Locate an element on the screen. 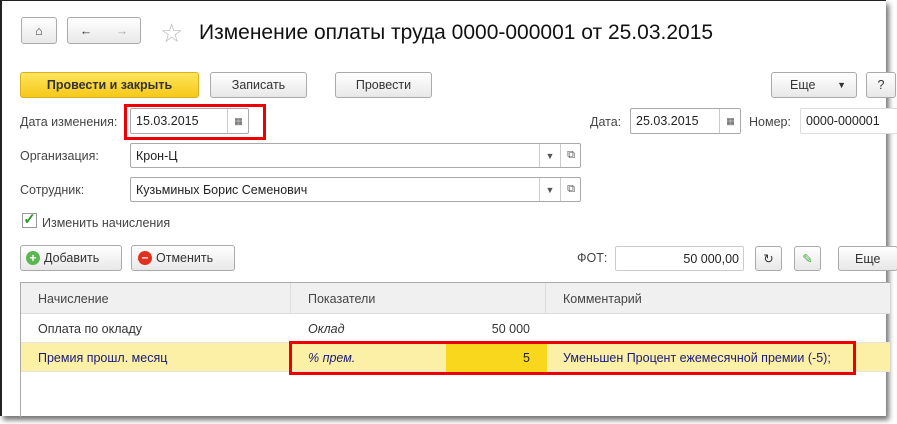 The height and width of the screenshot is (424, 897). fot-input: 50 000,00 is located at coordinates (679, 258).